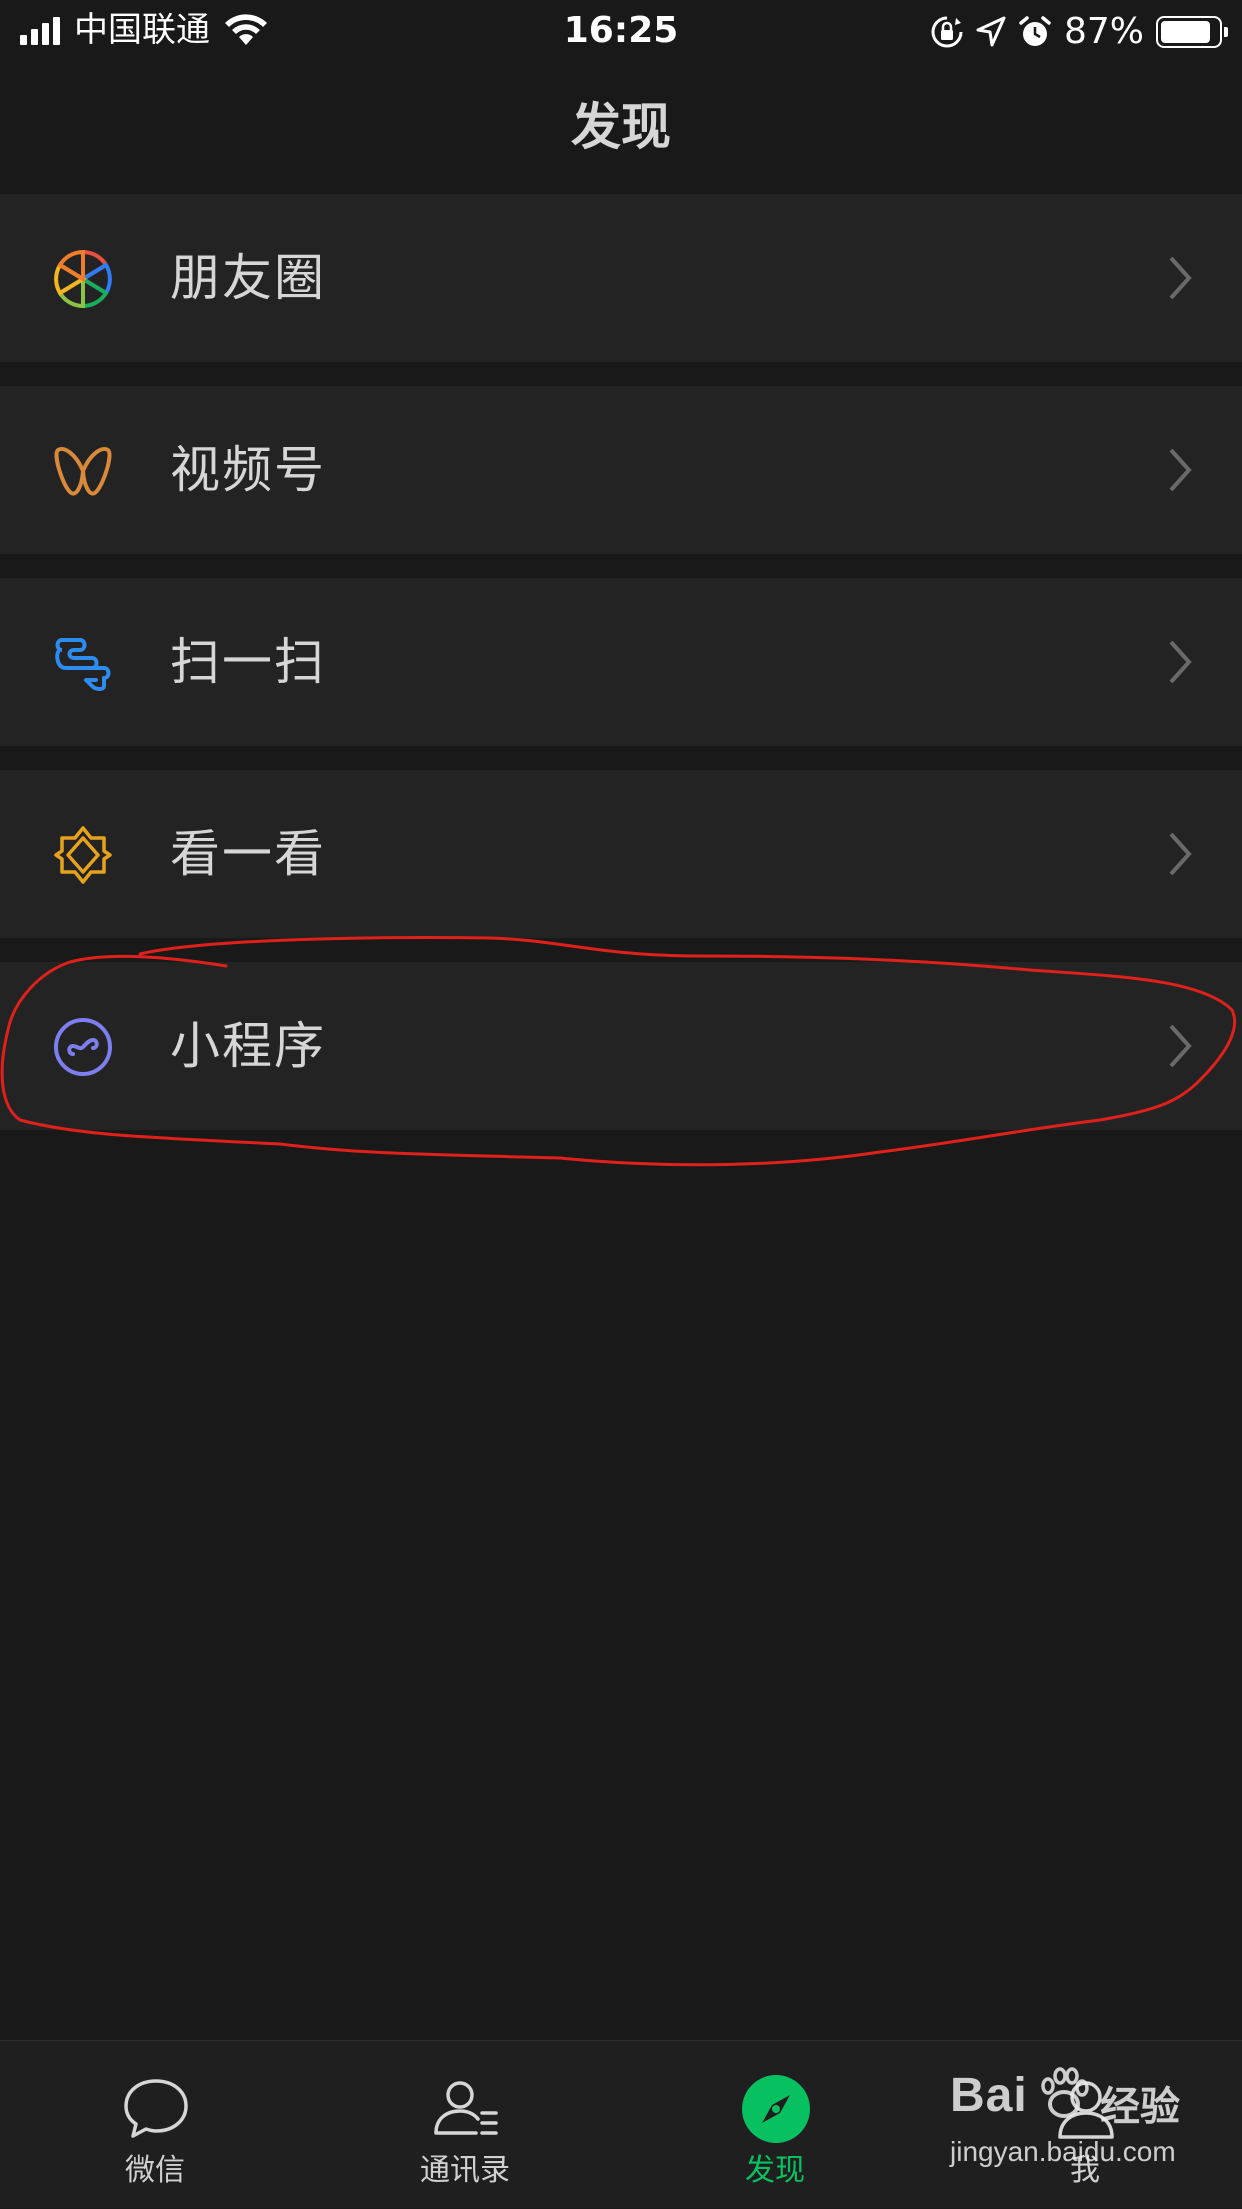 Image resolution: width=1242 pixels, height=2209 pixels. I want to click on baidu-jingyan-watermark: Bai 经验 jingyan.baidu.com, so click(1090, 2129).